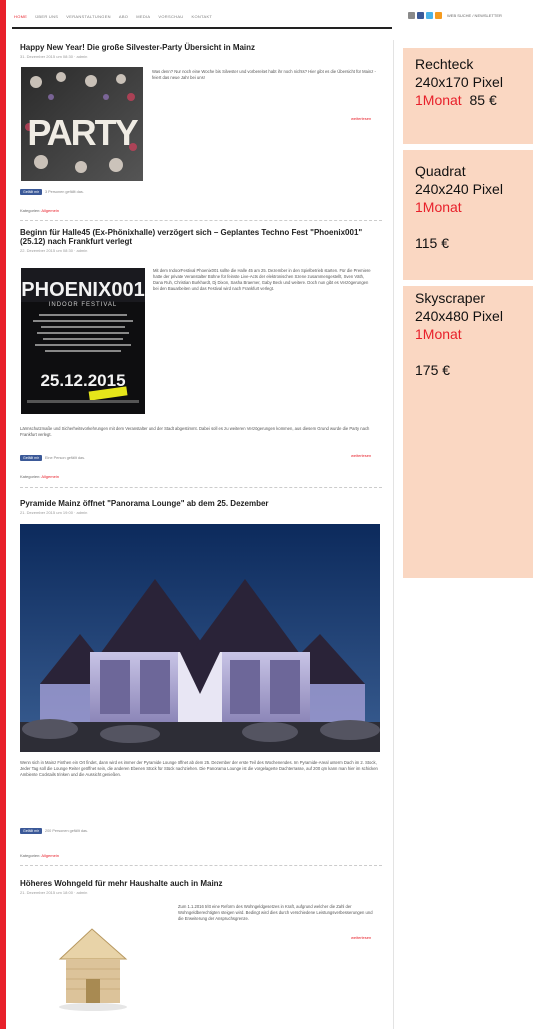  Describe the element at coordinates (54, 892) in the screenshot. I see `post-meta: 21. Dezember 2015 um 18:00 · admin` at that location.